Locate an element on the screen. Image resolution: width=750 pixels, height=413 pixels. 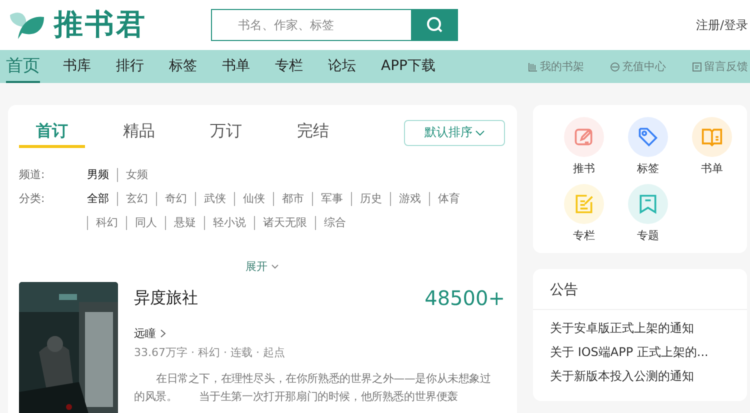
bookmark-icon is located at coordinates (648, 204).